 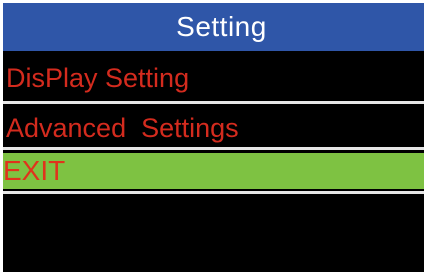 I want to click on menu-item-exit: EXIT, so click(x=213, y=171).